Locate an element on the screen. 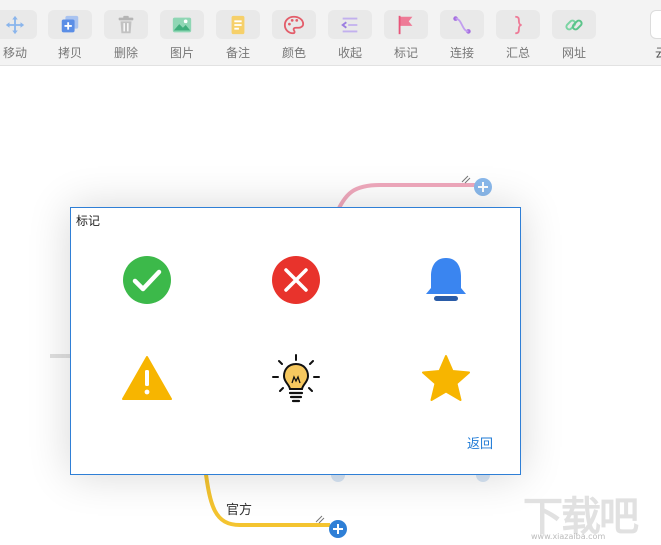 This screenshot has height=545, width=661. back-link: 返回 is located at coordinates (480, 442).